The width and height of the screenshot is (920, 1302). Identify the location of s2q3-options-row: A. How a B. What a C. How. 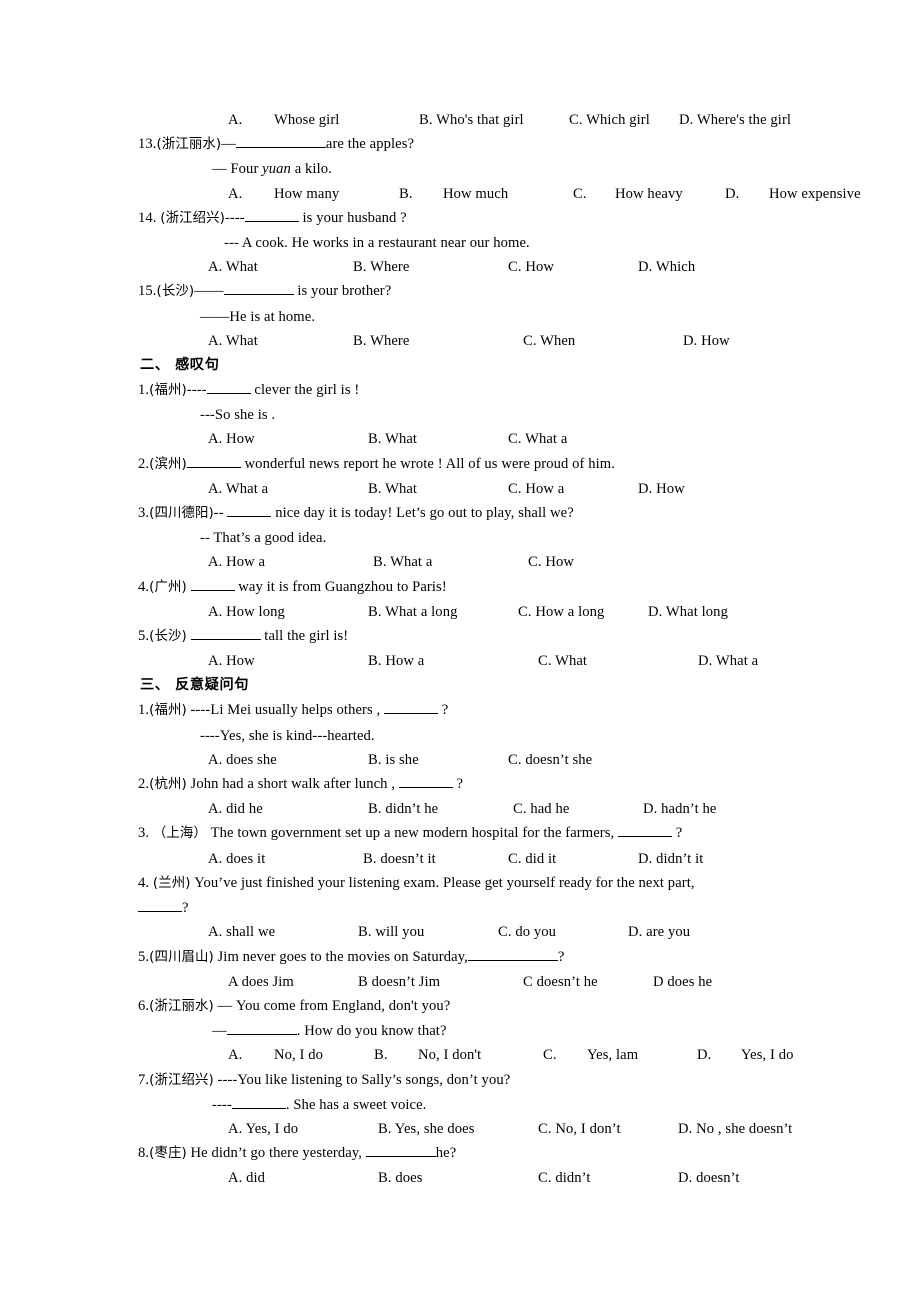
(461, 562).